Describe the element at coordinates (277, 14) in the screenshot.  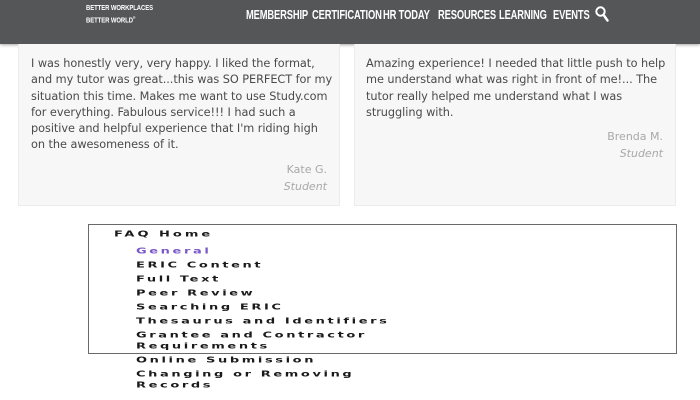
I see `nav-item-membership: MEMBERSHIP` at that location.